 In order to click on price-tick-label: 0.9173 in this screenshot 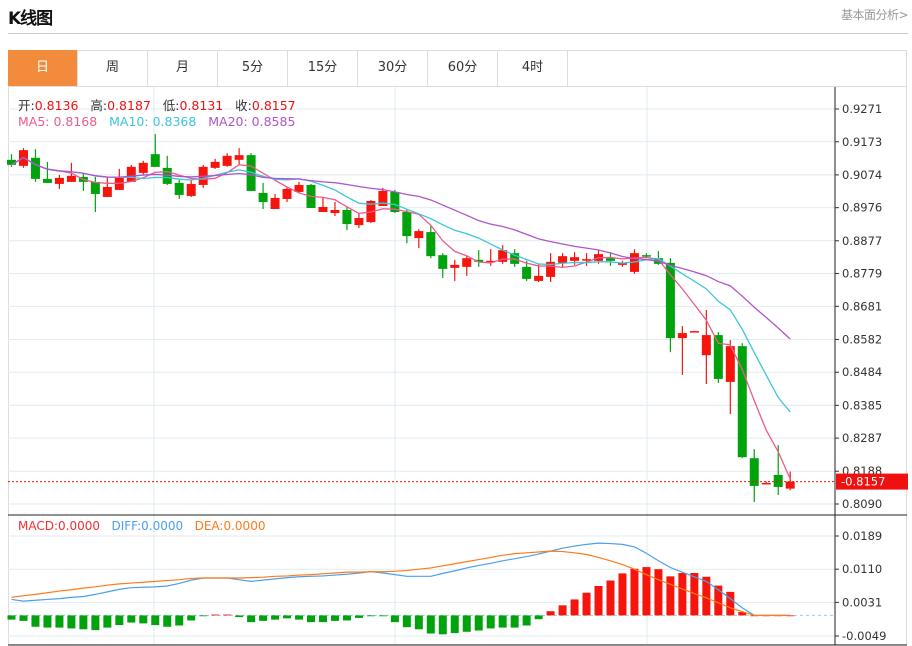, I will do `click(862, 142)`.